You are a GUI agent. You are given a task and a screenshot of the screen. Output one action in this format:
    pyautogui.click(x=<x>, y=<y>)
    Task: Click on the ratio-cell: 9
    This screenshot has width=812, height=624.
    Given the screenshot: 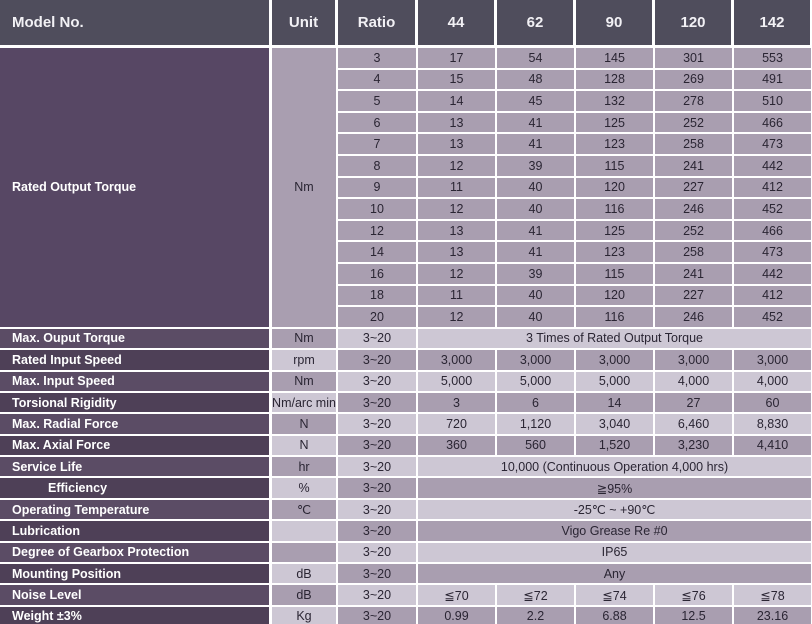 What is the action you would take?
    pyautogui.click(x=378, y=188)
    